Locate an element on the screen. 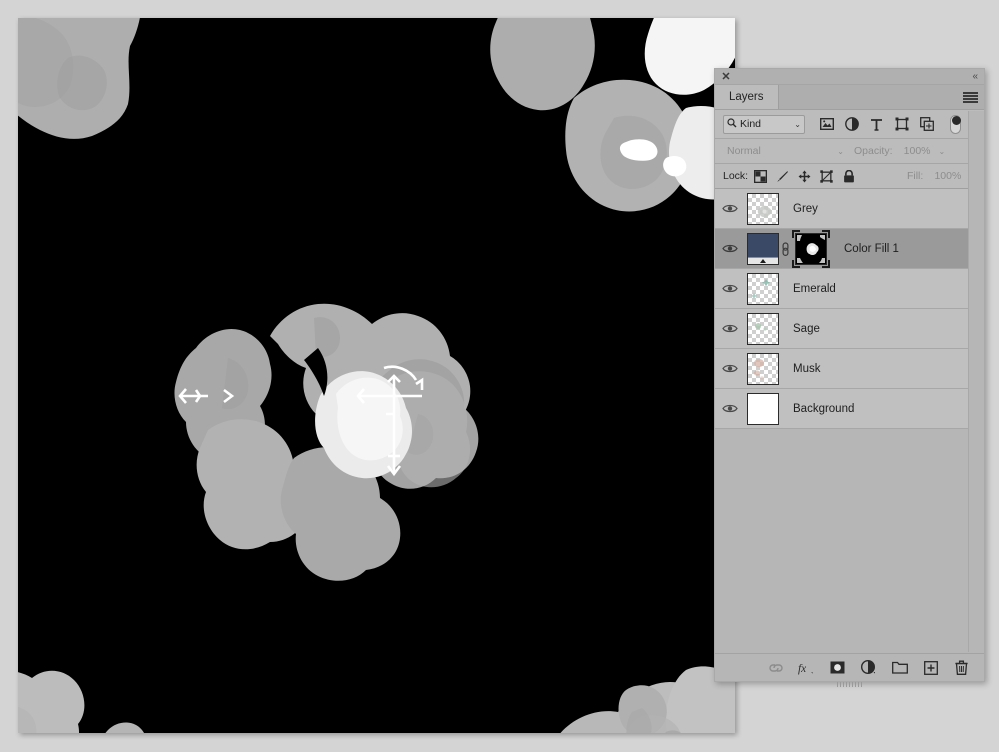  lock-position-icon is located at coordinates (804, 176).